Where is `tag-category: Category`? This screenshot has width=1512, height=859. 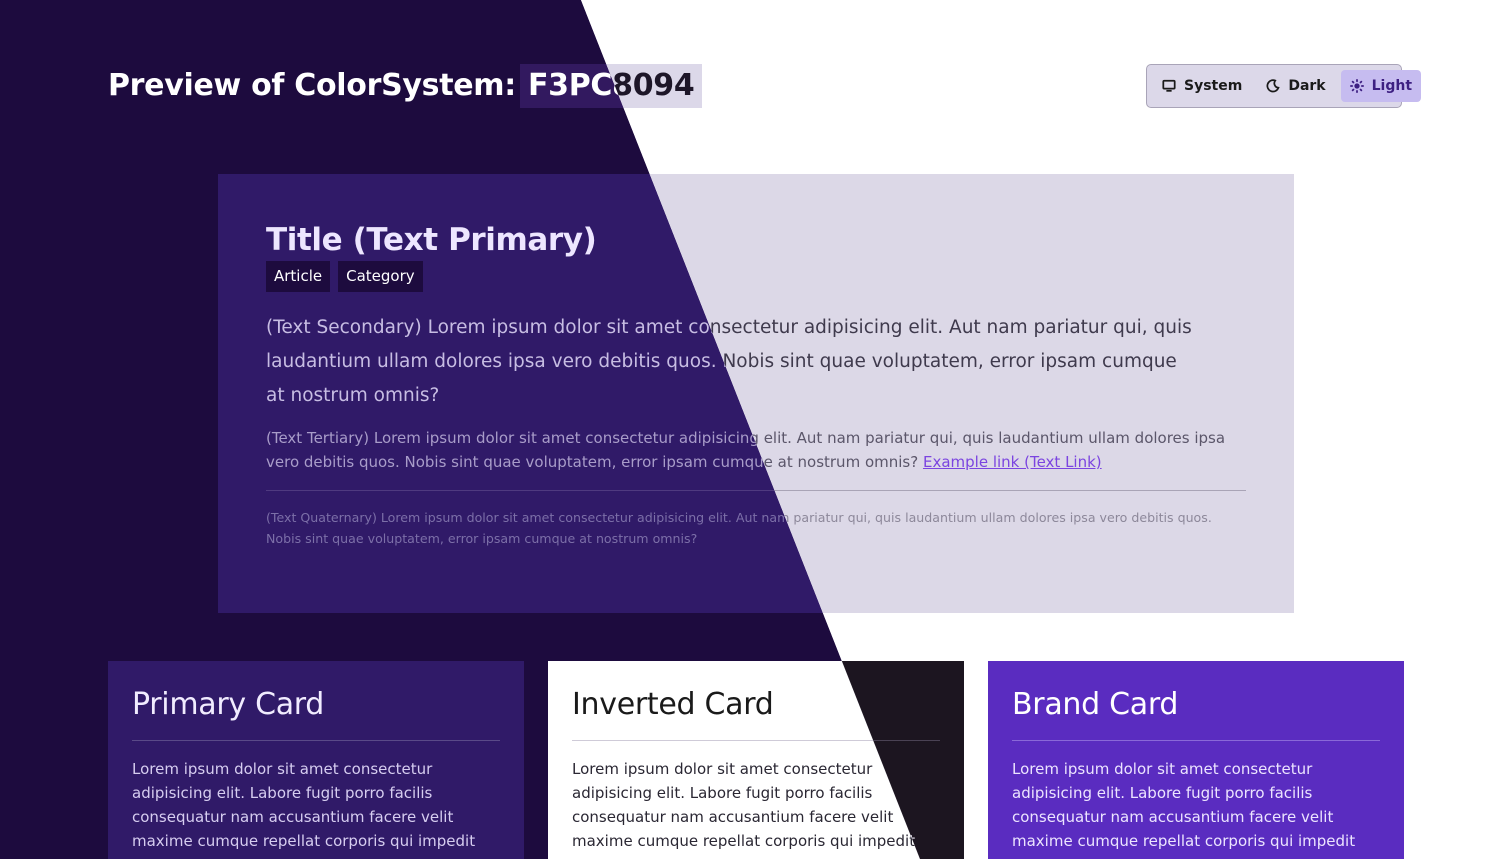 tag-category: Category is located at coordinates (380, 276).